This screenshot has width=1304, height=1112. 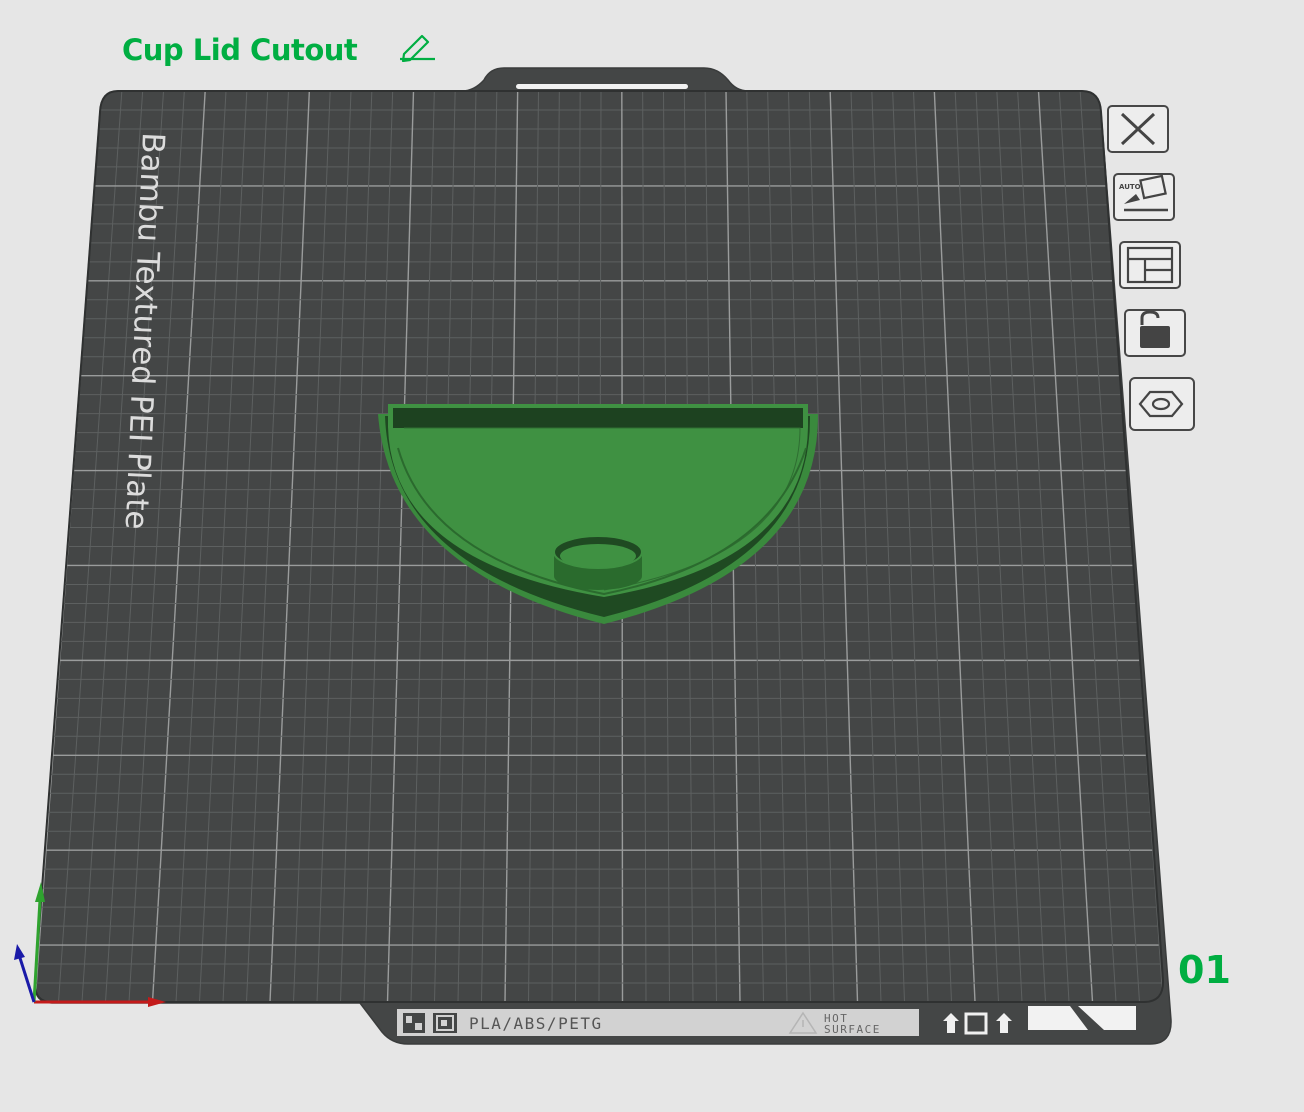 What do you see at coordinates (1144, 197) in the screenshot?
I see `auto-orient-button: AUTO` at bounding box center [1144, 197].